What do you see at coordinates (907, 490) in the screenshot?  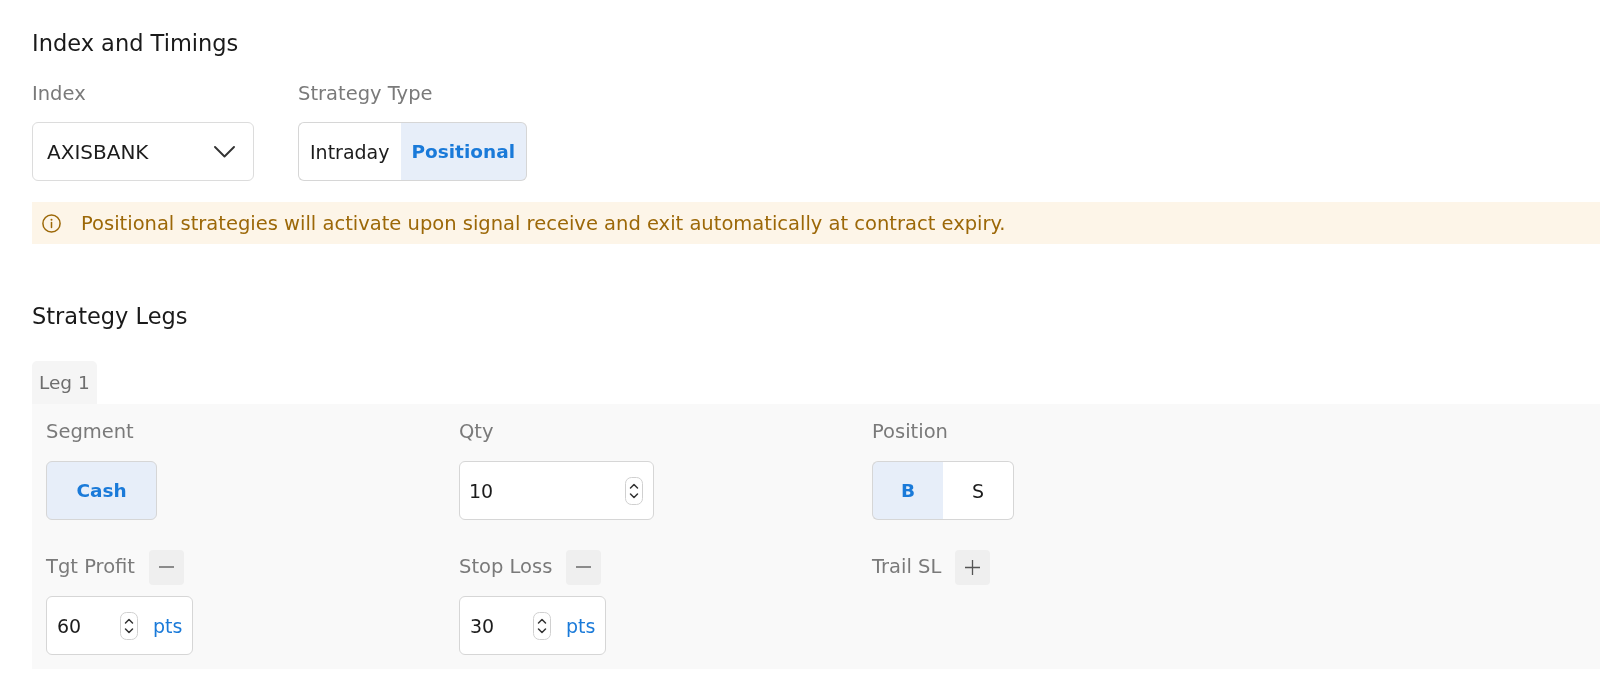 I see `option-button: B` at bounding box center [907, 490].